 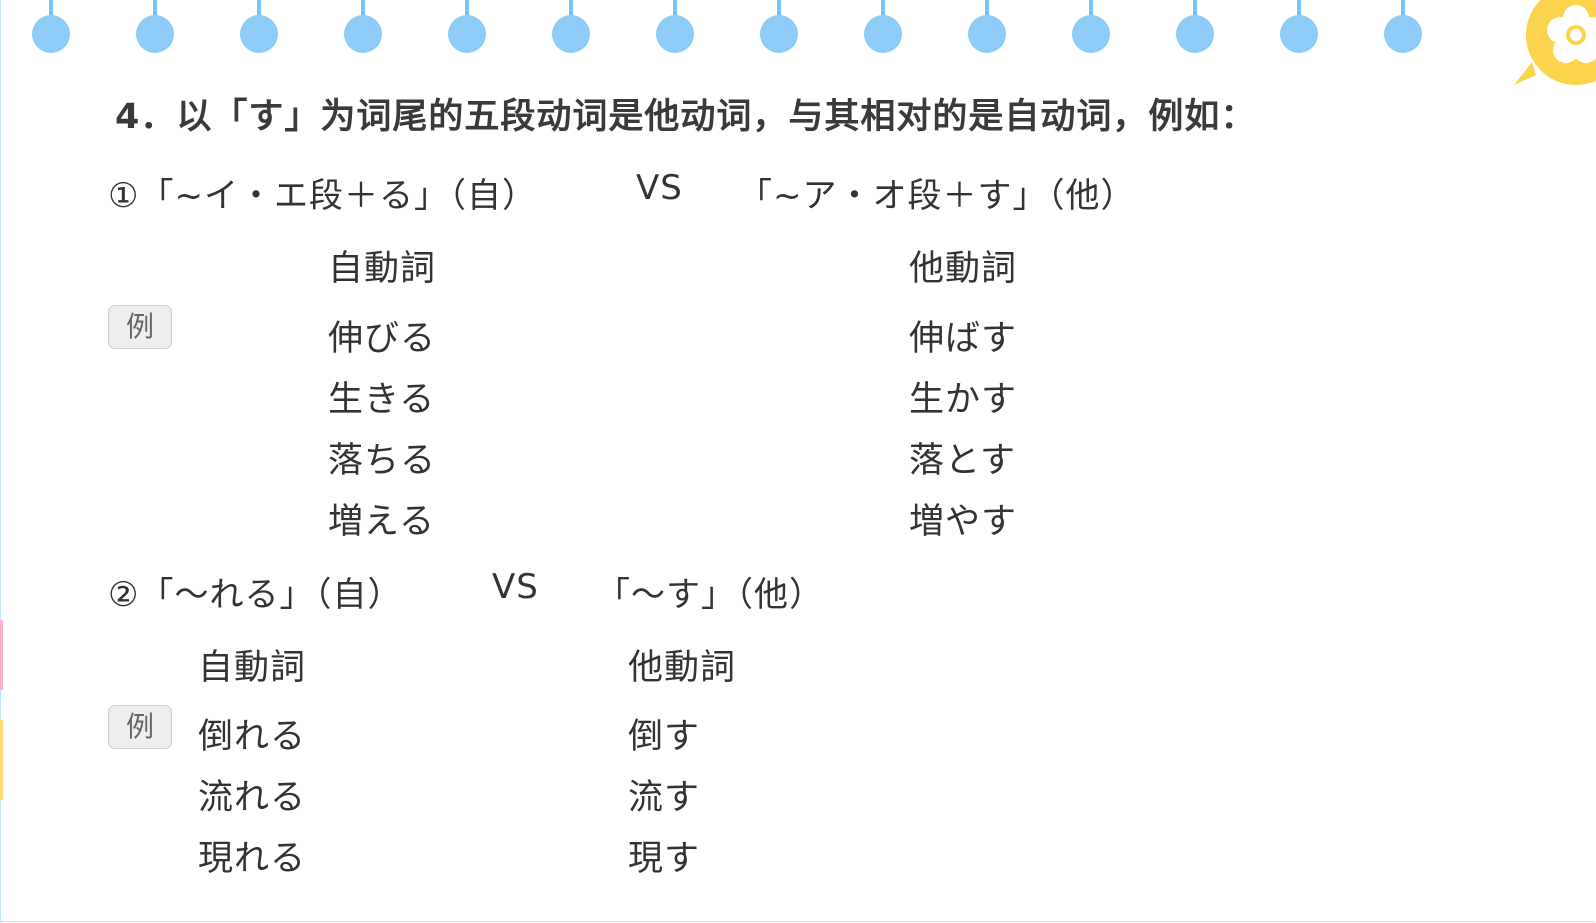 I want to click on rule-transitive: 「～す」（他）, so click(x=710, y=595).